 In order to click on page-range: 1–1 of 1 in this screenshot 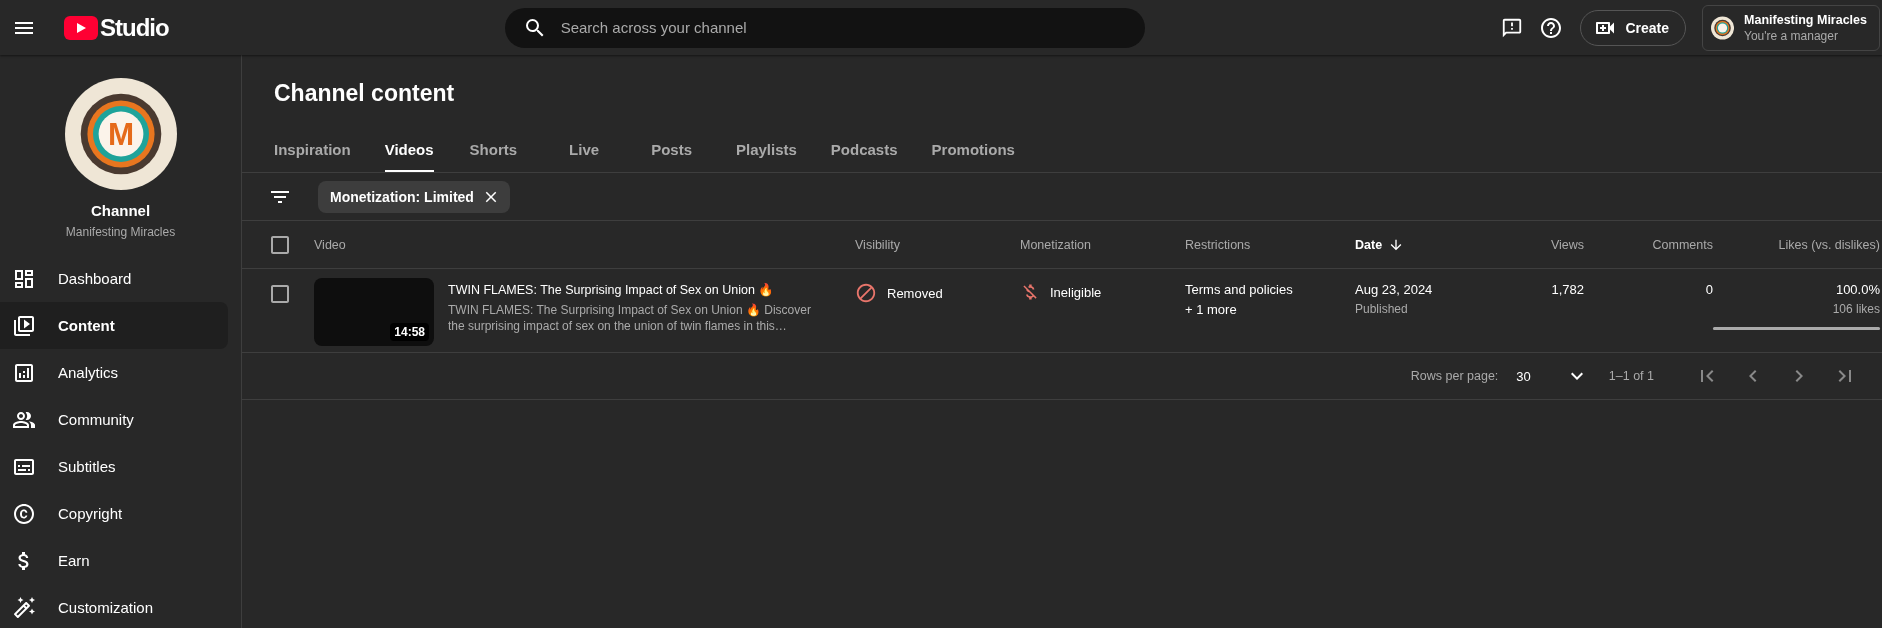, I will do `click(1631, 376)`.